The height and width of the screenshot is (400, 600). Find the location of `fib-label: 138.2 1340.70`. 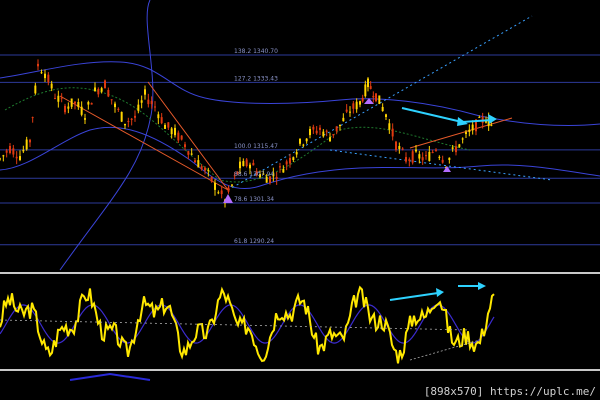

fib-label: 138.2 1340.70 is located at coordinates (256, 51).